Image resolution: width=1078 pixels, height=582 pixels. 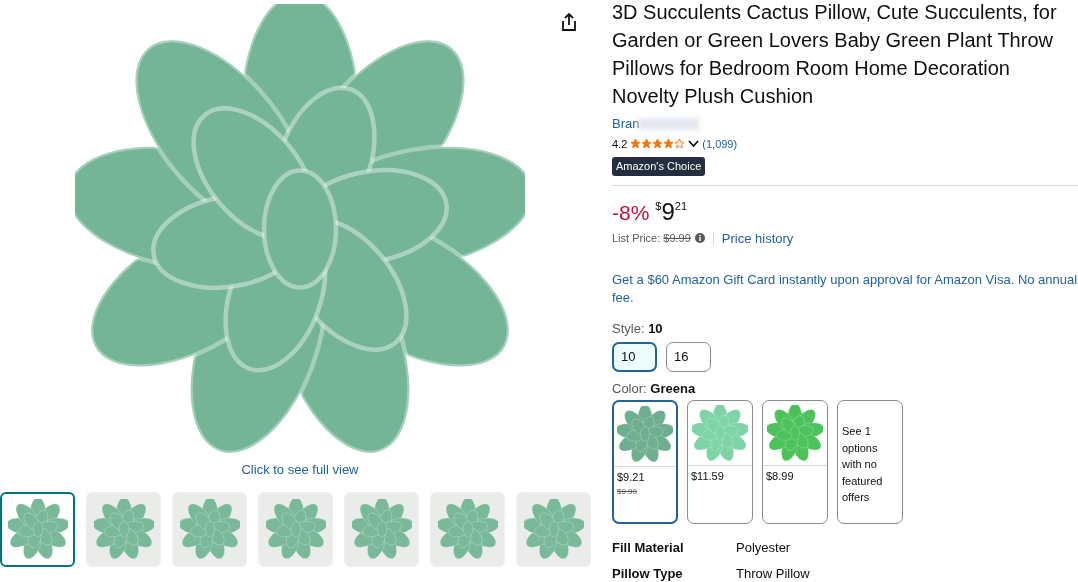 What do you see at coordinates (720, 143) in the screenshot?
I see `reviews-link: (1,099)` at bounding box center [720, 143].